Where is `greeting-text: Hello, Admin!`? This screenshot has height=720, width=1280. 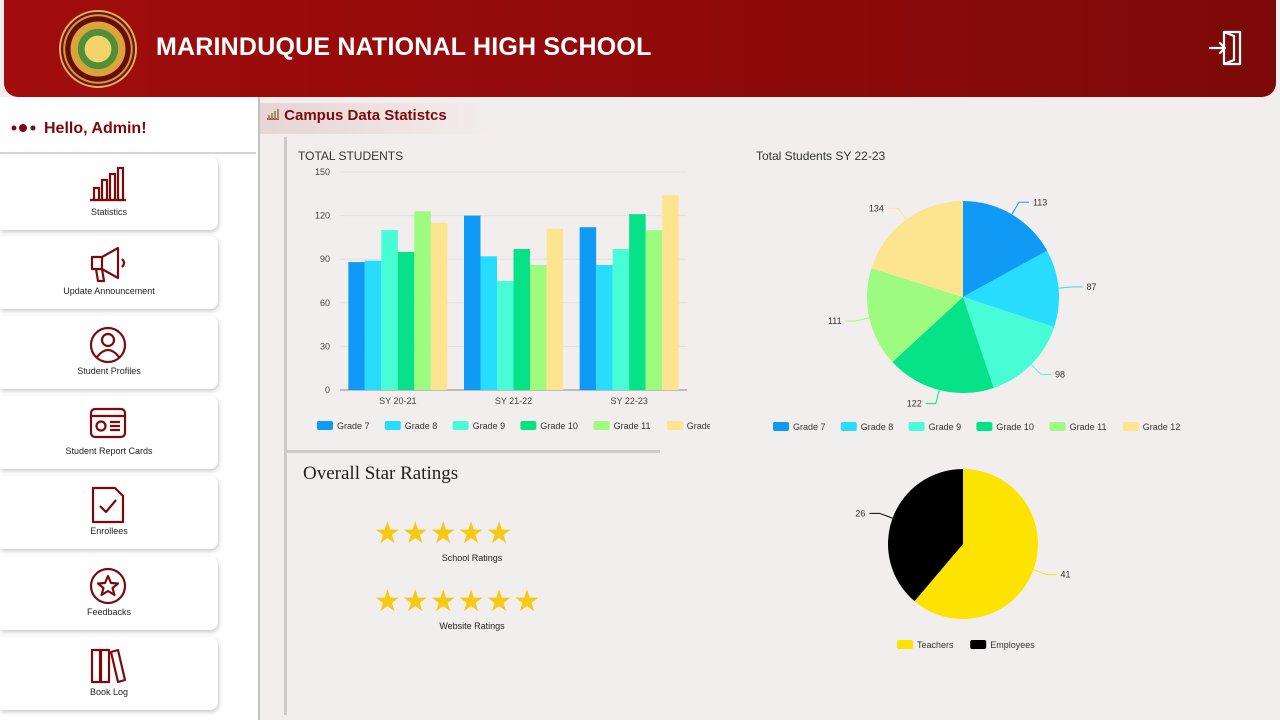 greeting-text: Hello, Admin! is located at coordinates (95, 129).